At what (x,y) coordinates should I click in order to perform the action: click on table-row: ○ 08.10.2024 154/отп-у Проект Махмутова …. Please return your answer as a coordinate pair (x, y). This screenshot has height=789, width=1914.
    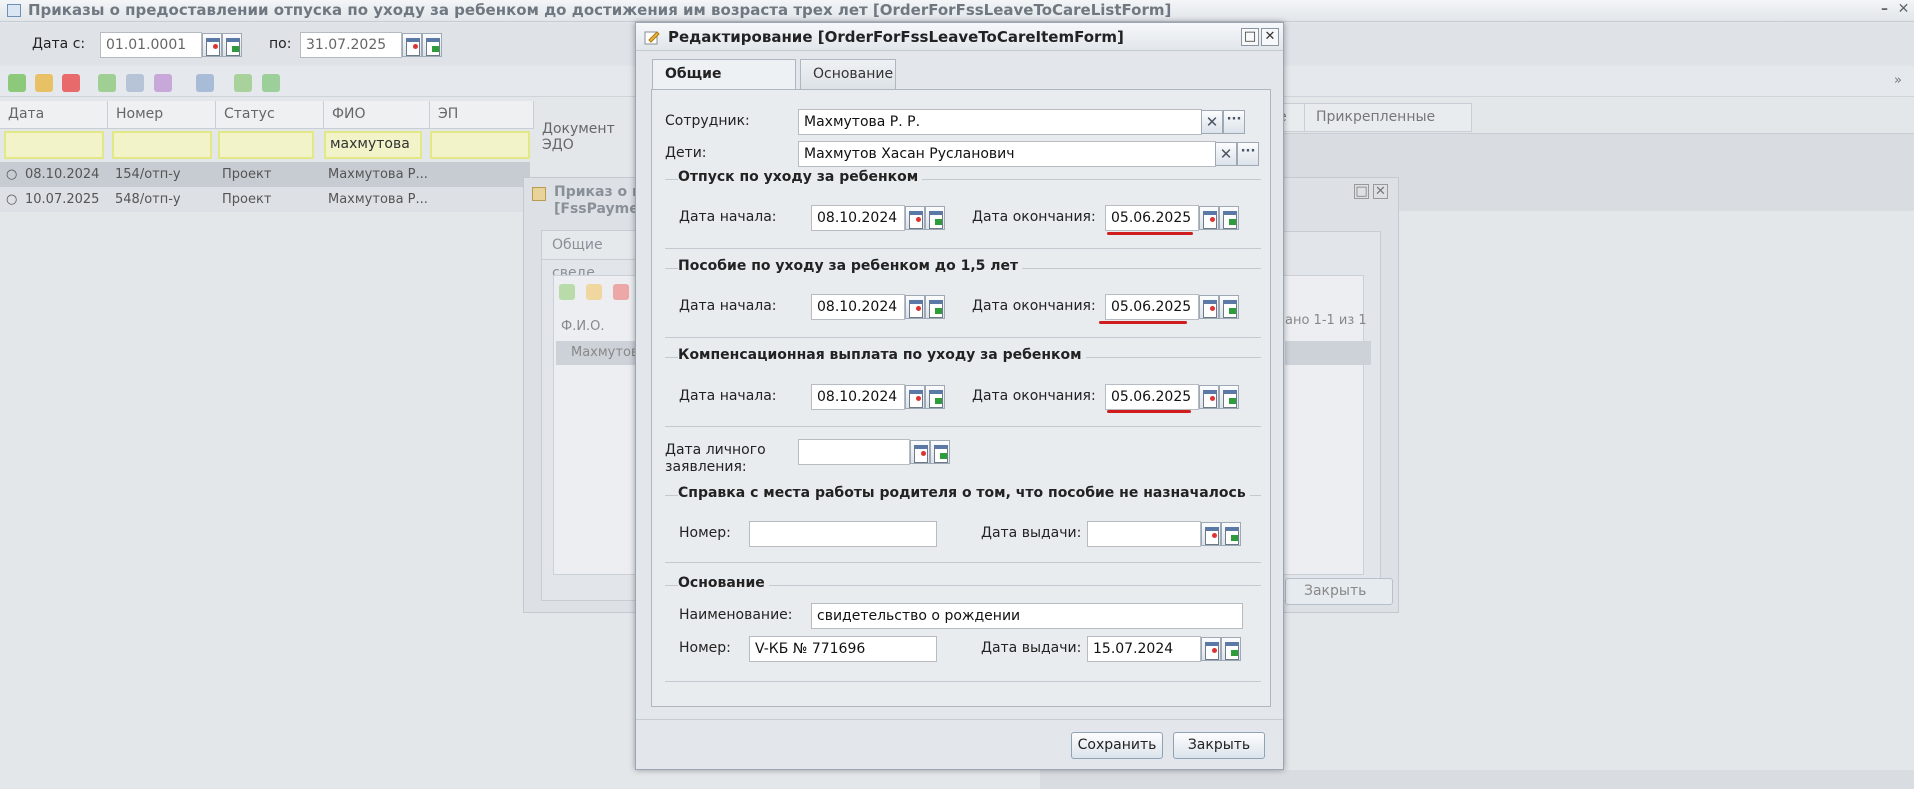
    Looking at the image, I should click on (265, 174).